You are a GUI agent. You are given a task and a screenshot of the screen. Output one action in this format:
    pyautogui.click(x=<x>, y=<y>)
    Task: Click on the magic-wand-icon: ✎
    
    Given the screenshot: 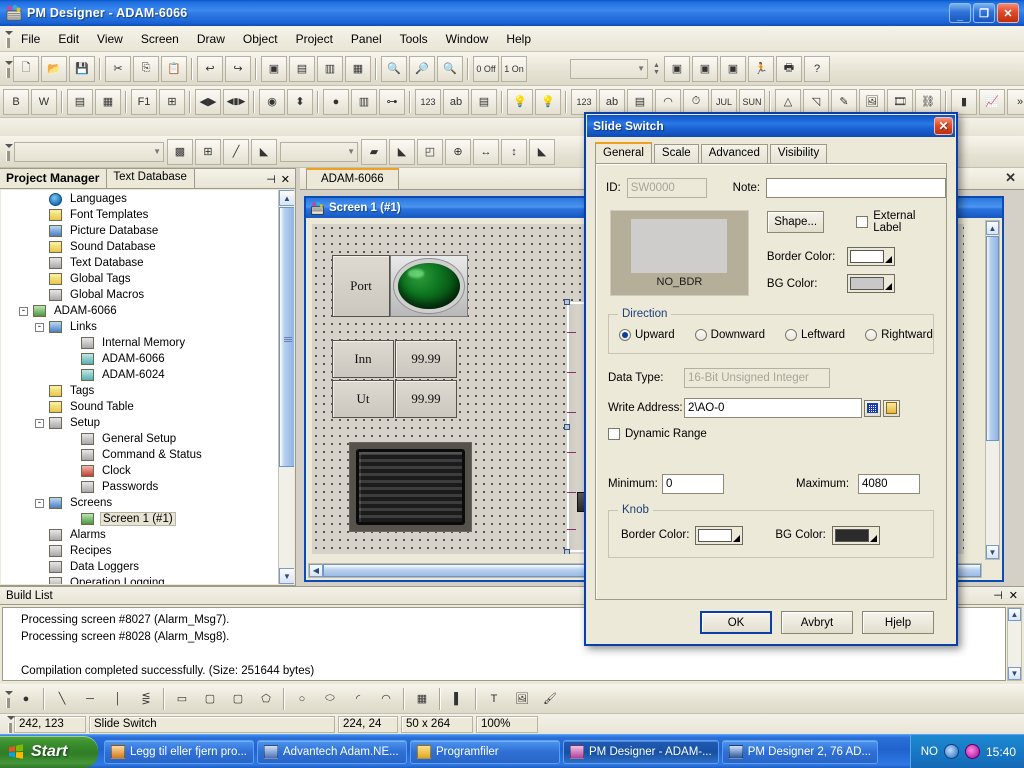 What is the action you would take?
    pyautogui.click(x=844, y=101)
    